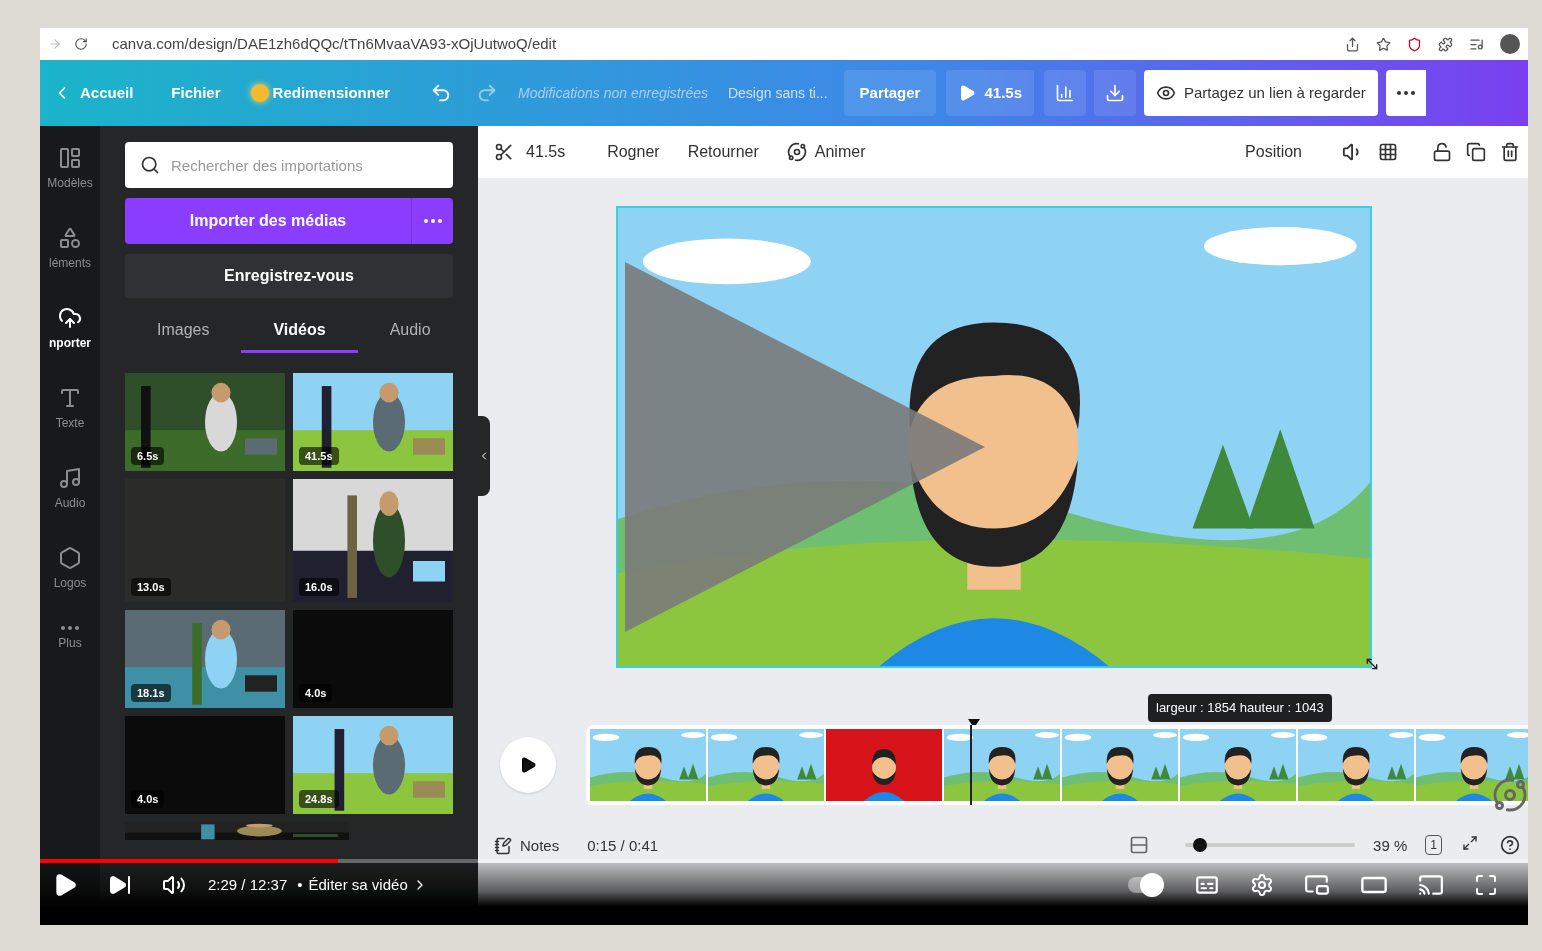 The width and height of the screenshot is (1542, 951). Describe the element at coordinates (1383, 44) in the screenshot. I see `bookmark-star-icon` at that location.